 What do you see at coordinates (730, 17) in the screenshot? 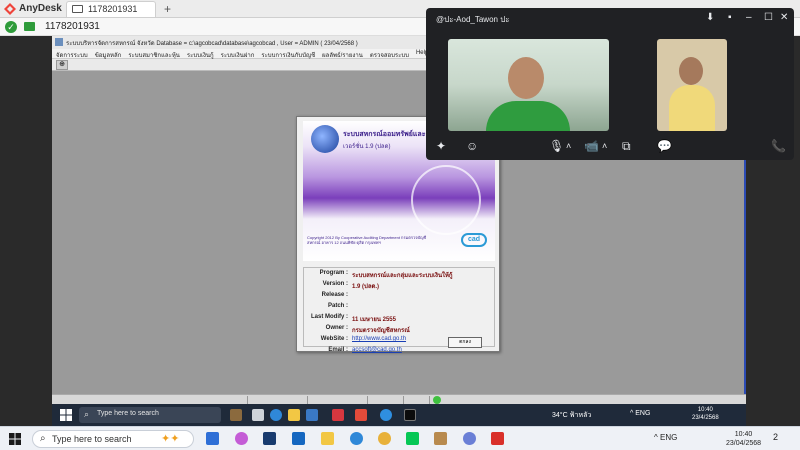
I see `pin-icon: ▪` at bounding box center [730, 17].